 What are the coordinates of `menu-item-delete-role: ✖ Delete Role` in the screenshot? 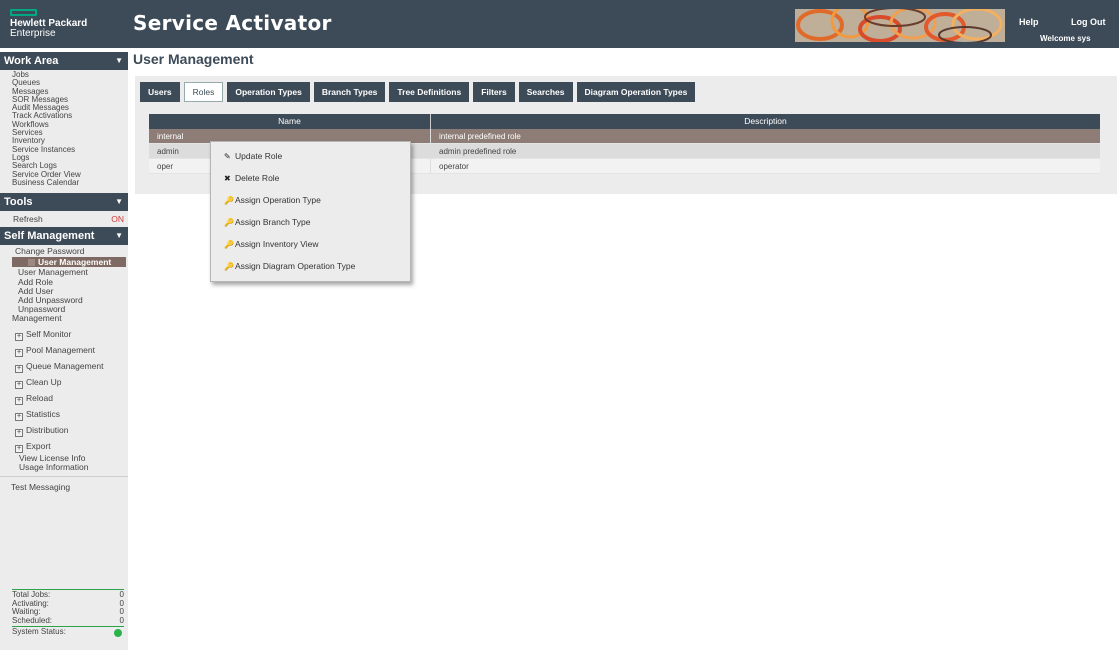 It's located at (310, 182).